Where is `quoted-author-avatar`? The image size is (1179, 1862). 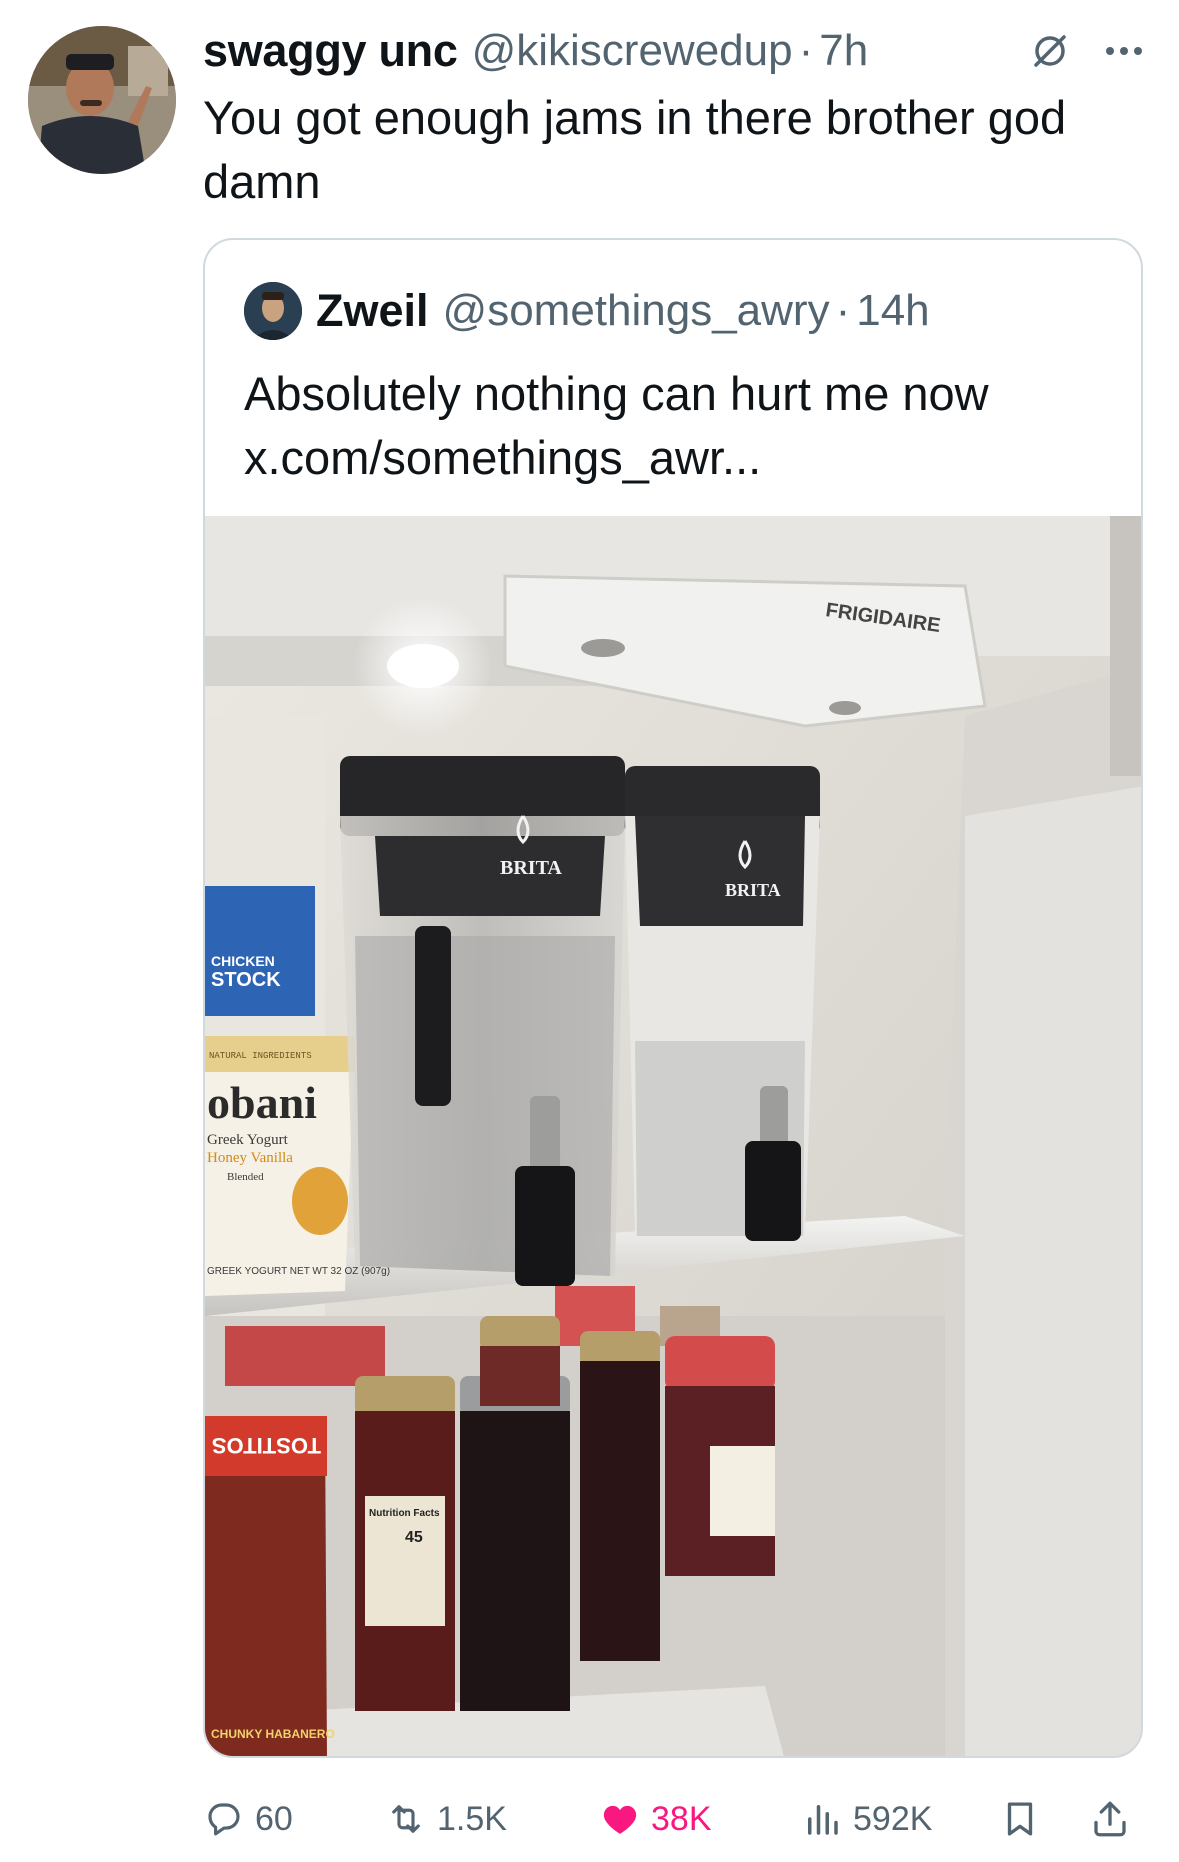 quoted-author-avatar is located at coordinates (273, 311).